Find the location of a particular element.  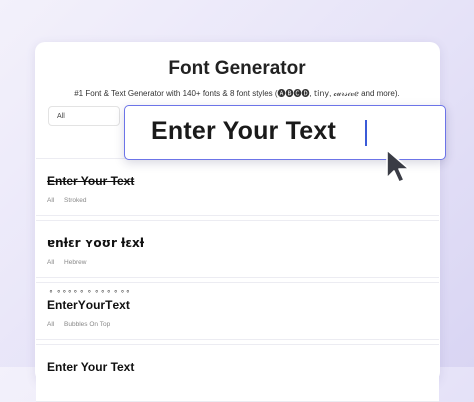

bubble-letter: t is located at coordinates (128, 305).